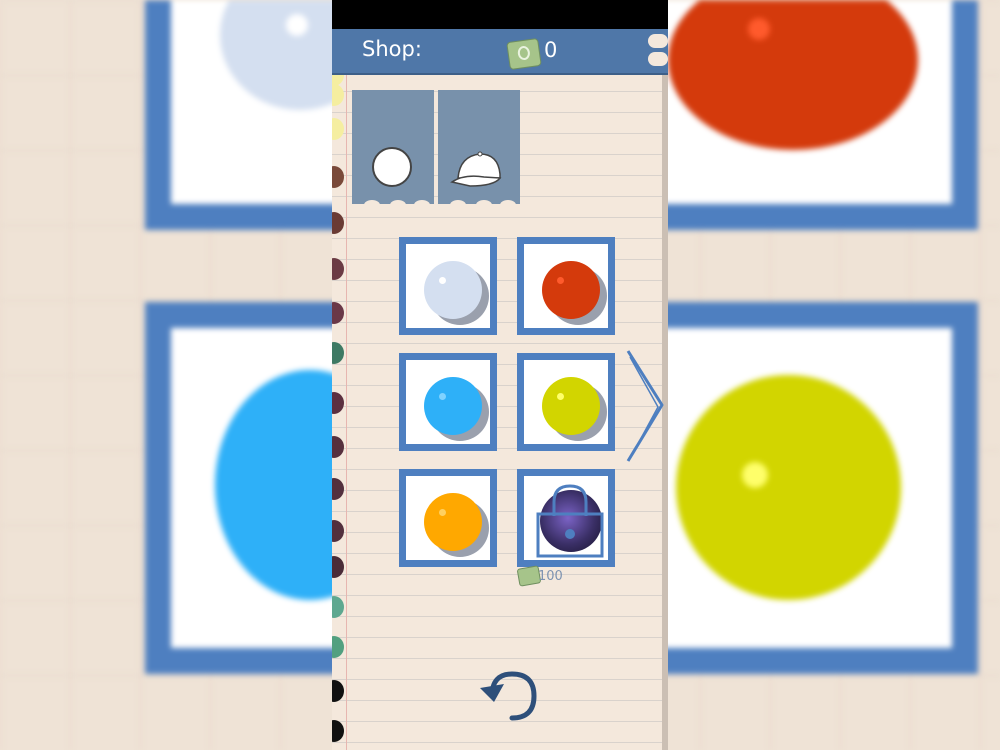 The width and height of the screenshot is (1000, 750). What do you see at coordinates (524, 54) in the screenshot?
I see `cash-icon` at bounding box center [524, 54].